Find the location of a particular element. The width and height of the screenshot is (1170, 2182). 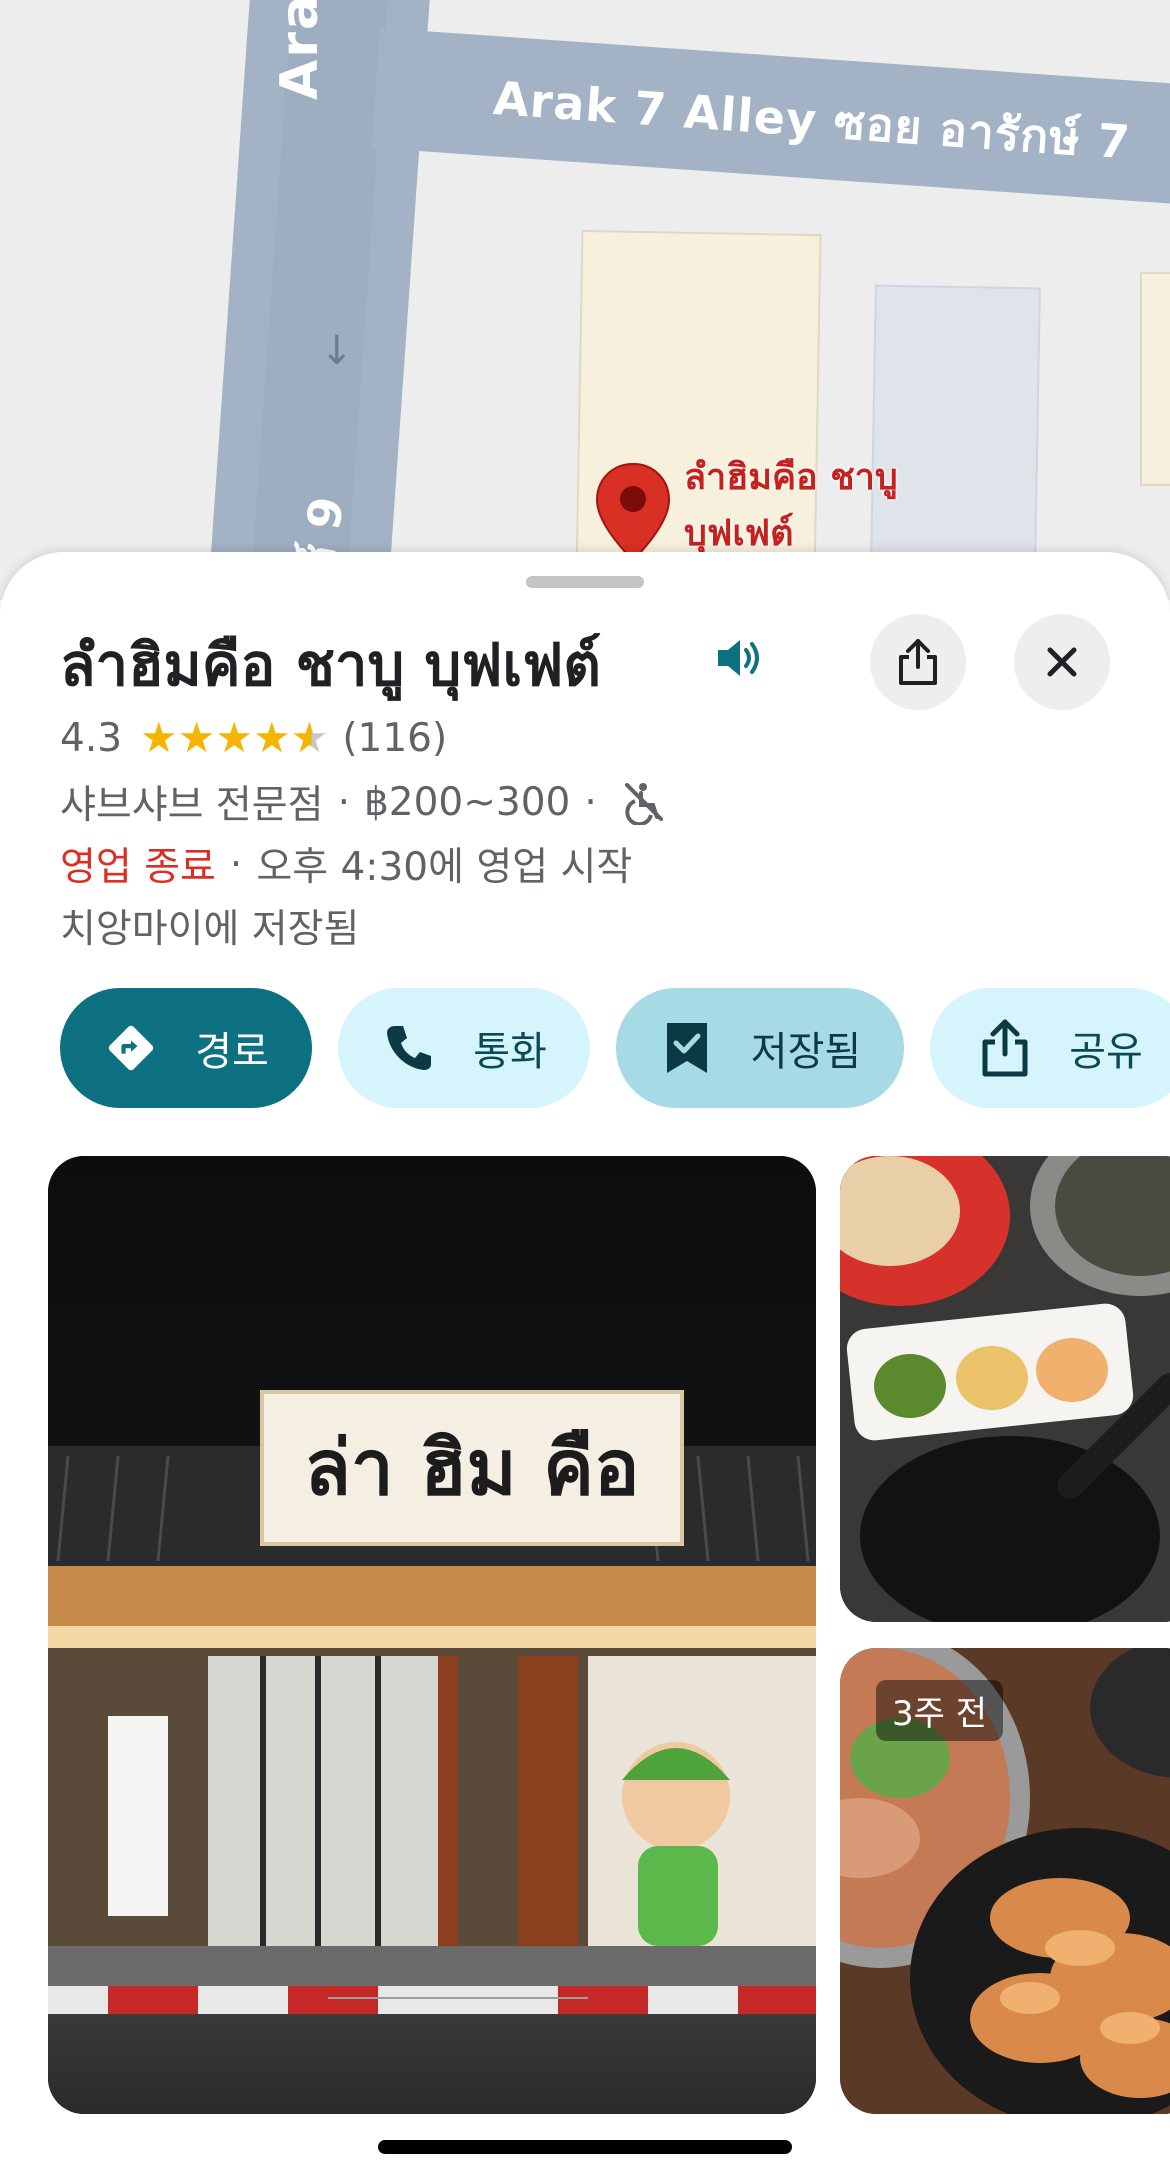

bookmark-icon is located at coordinates (687, 1048).